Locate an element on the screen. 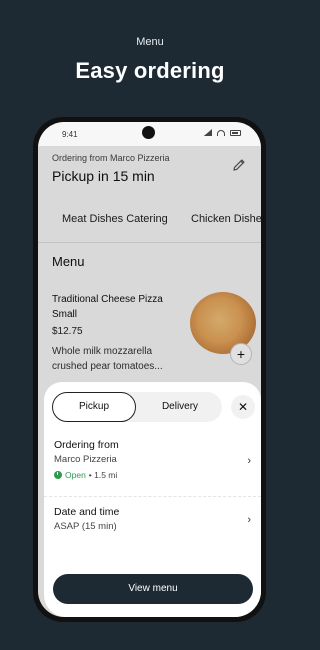  status-icons is located at coordinates (222, 132).